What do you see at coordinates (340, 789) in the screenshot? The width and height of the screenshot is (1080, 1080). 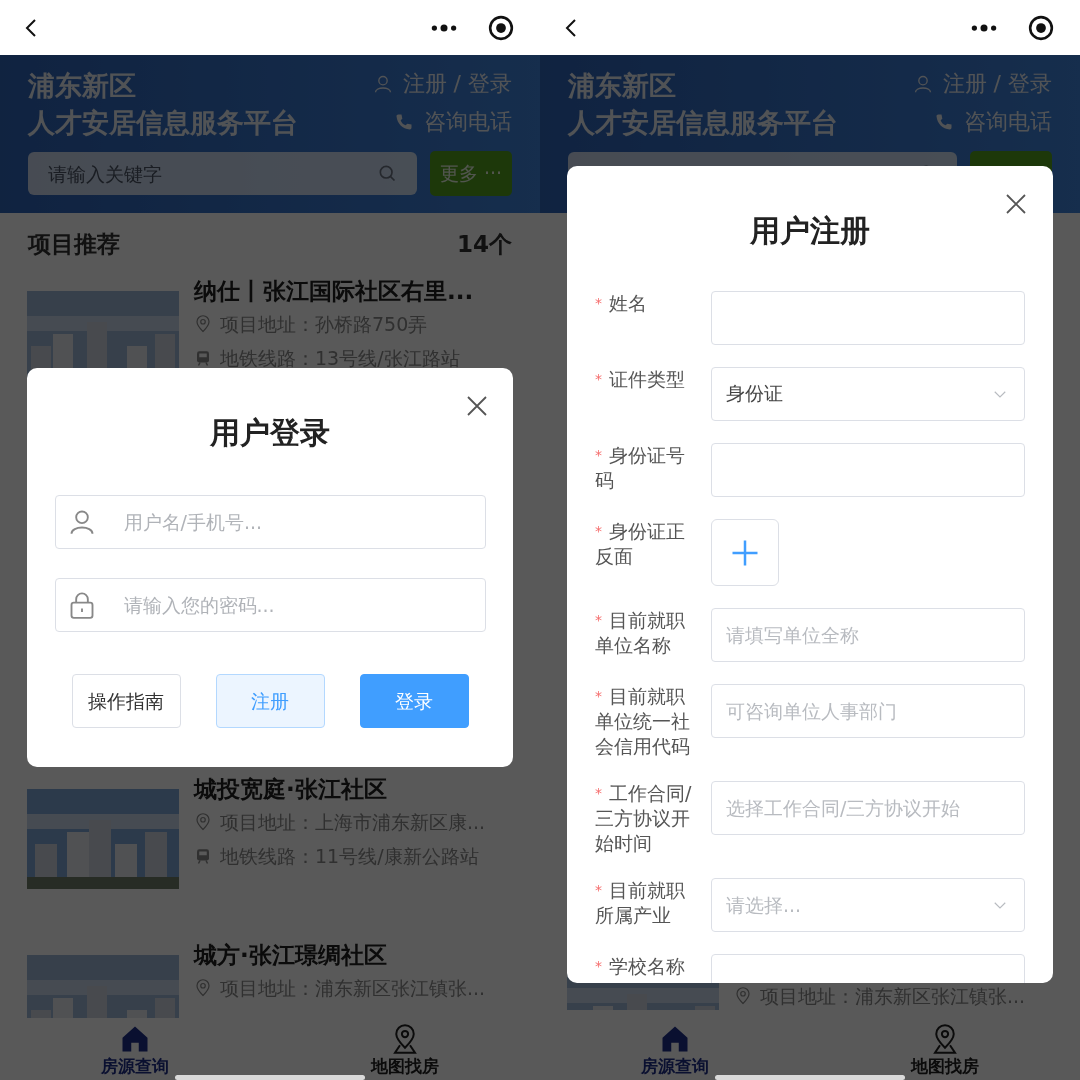 I see `project-title: 城投宽庭·张江社区` at bounding box center [340, 789].